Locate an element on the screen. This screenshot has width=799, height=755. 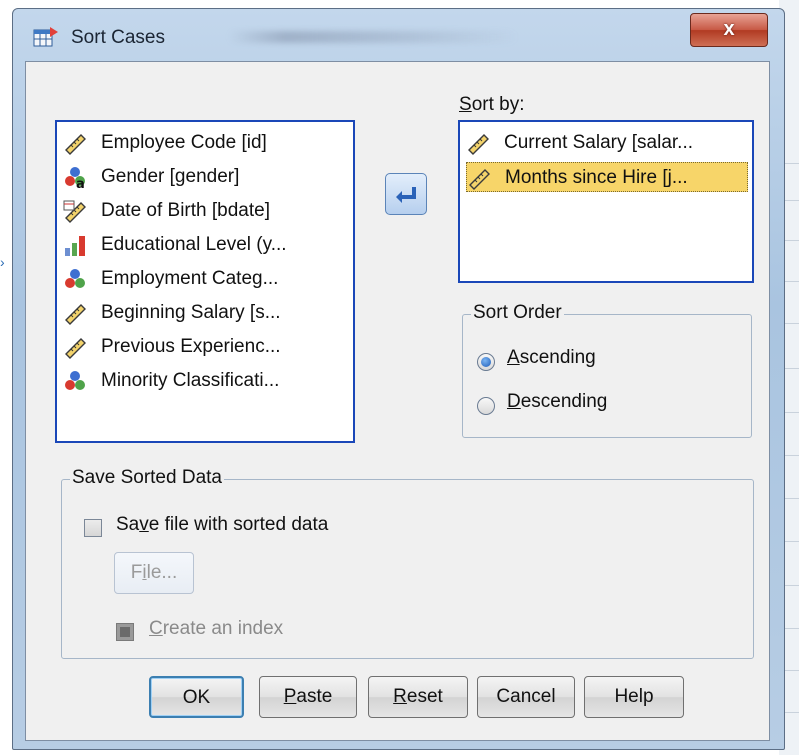
descending-label: Descending is located at coordinates (557, 402).